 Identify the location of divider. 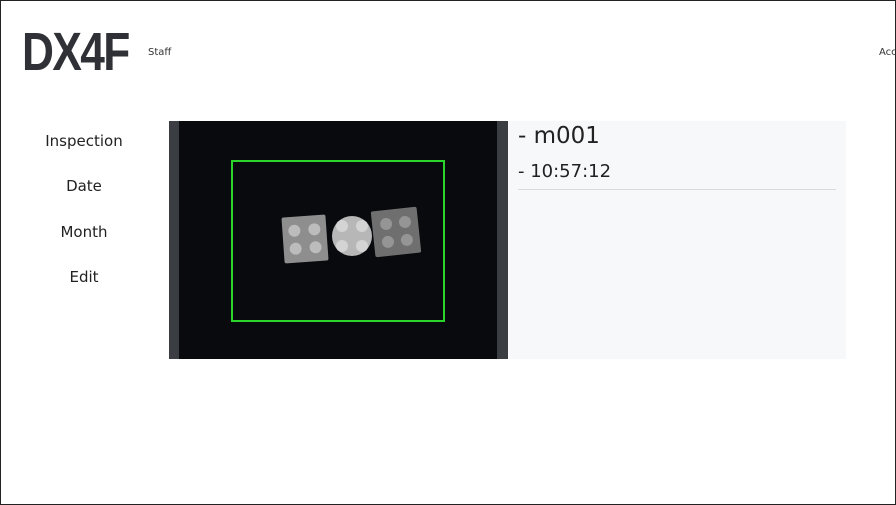
(677, 189).